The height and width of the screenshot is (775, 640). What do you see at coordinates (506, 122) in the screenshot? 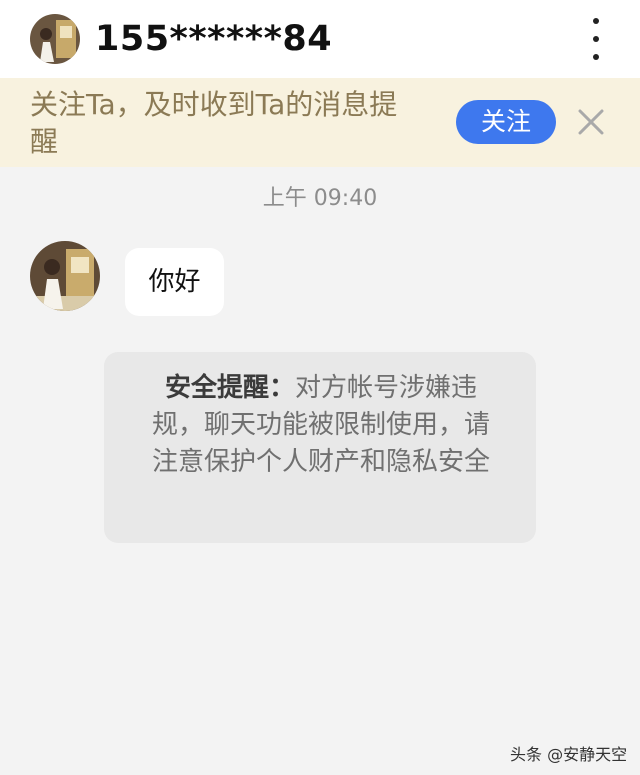
I see `follow-button: 关注` at bounding box center [506, 122].